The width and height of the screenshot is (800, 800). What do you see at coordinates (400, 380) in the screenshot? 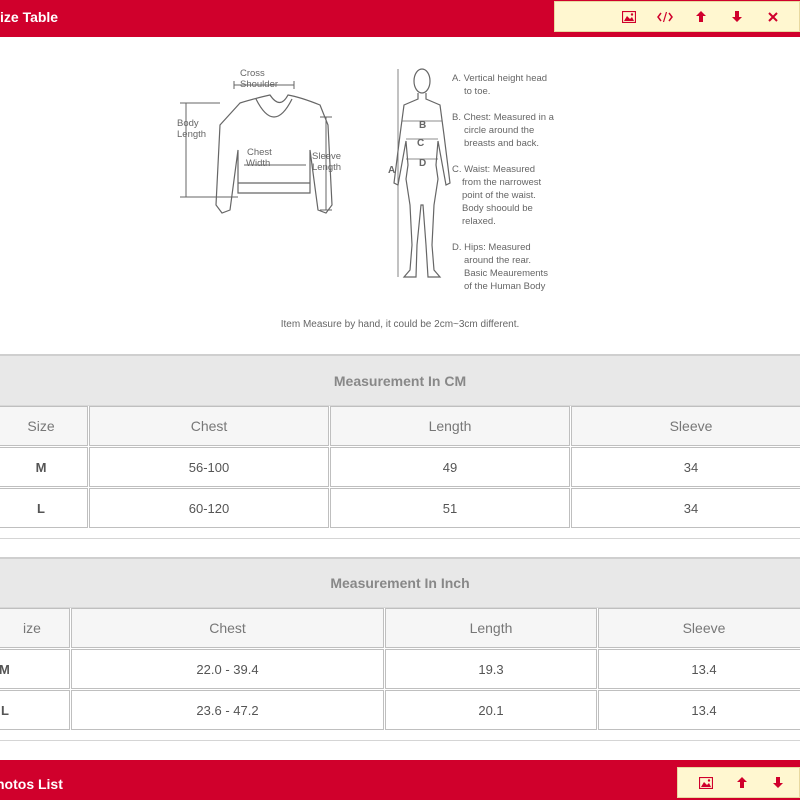
I see `cm-table-title: Measurement In CM` at bounding box center [400, 380].